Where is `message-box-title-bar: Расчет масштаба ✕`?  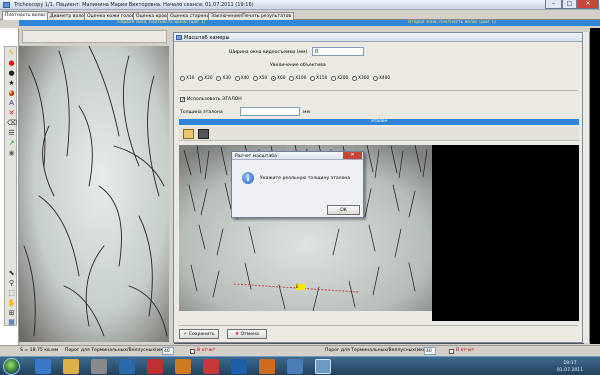
message-box-title-bar: Расчет масштаба ✕ is located at coordinates (297, 156).